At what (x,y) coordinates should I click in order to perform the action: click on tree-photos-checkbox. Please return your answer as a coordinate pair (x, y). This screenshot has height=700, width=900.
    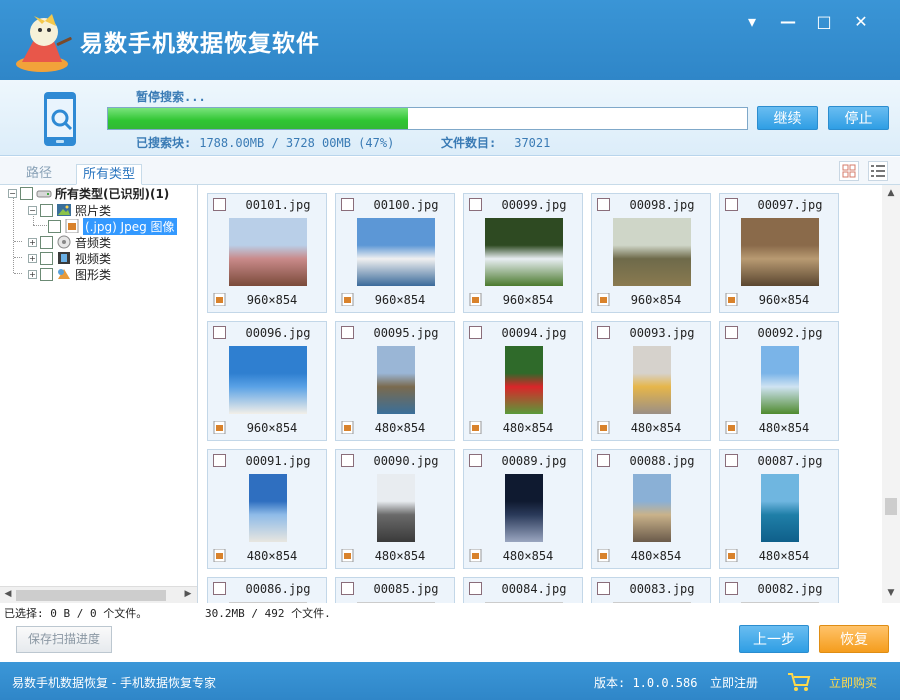
    Looking at the image, I should click on (46, 210).